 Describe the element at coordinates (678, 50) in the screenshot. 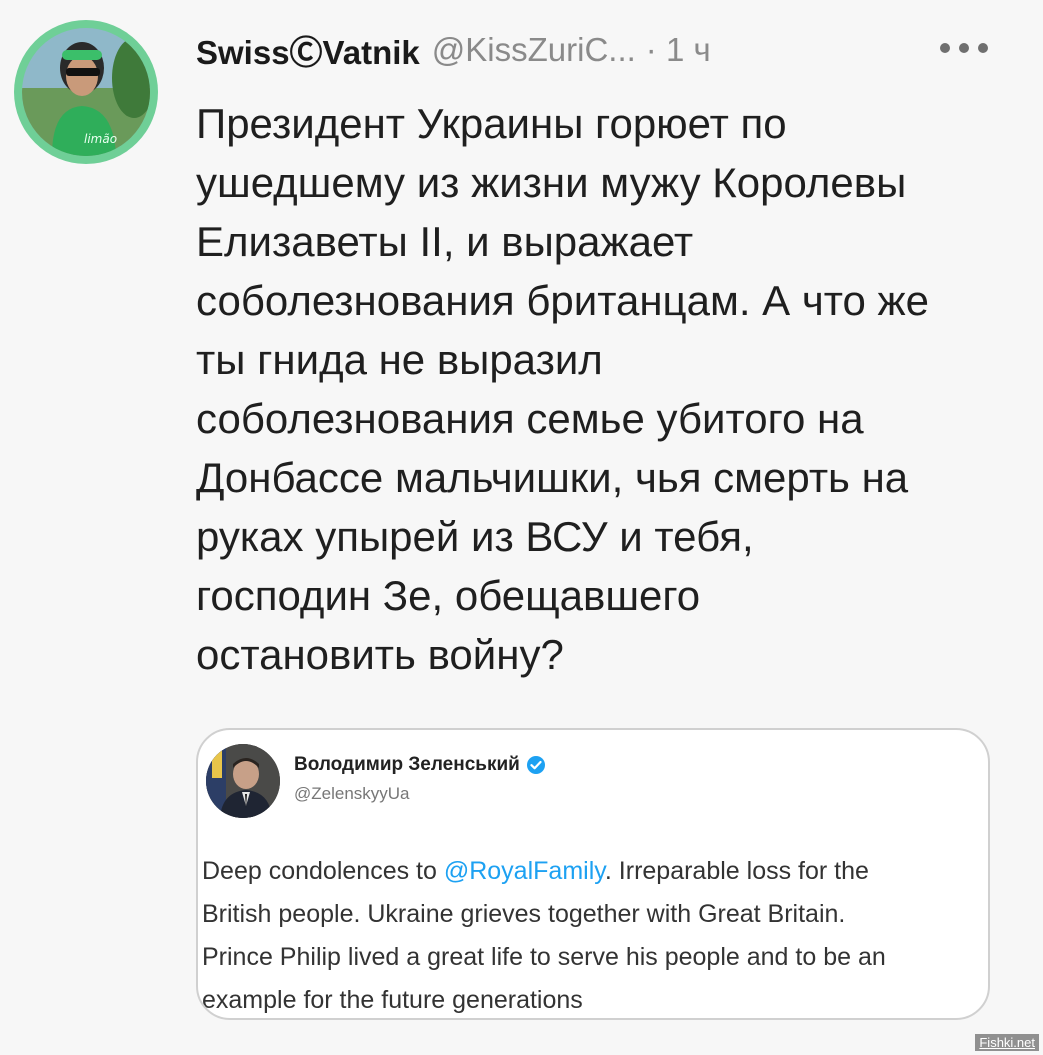

I see `tweet-timestamp: · 1 ч` at that location.